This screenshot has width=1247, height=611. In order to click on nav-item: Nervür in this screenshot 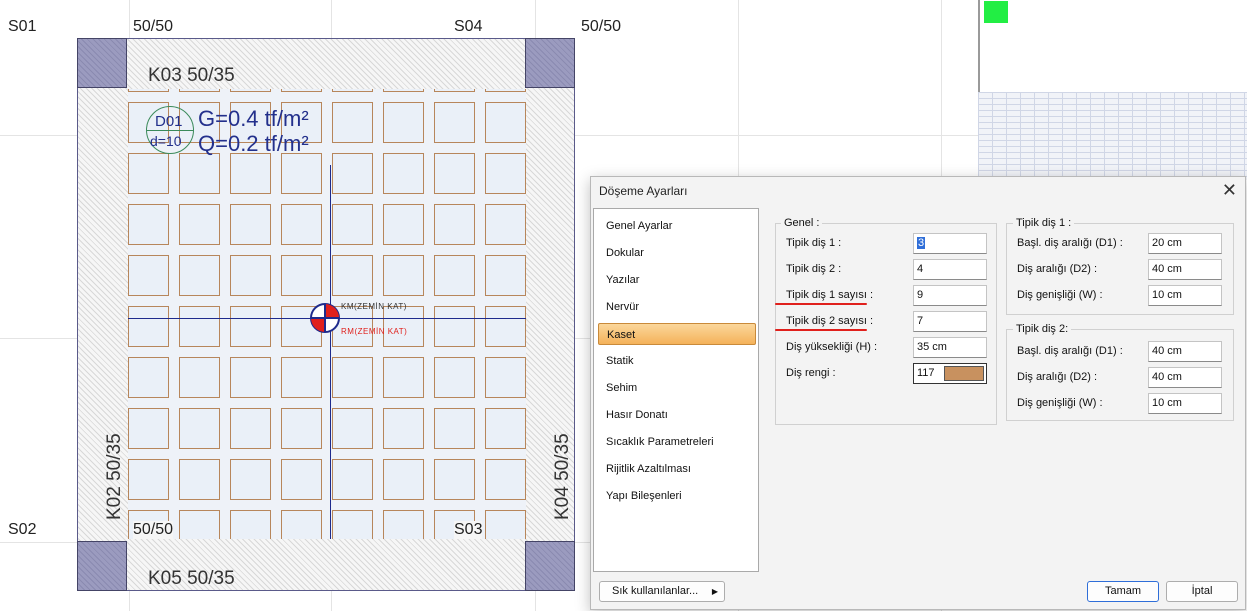, I will do `click(677, 307)`.